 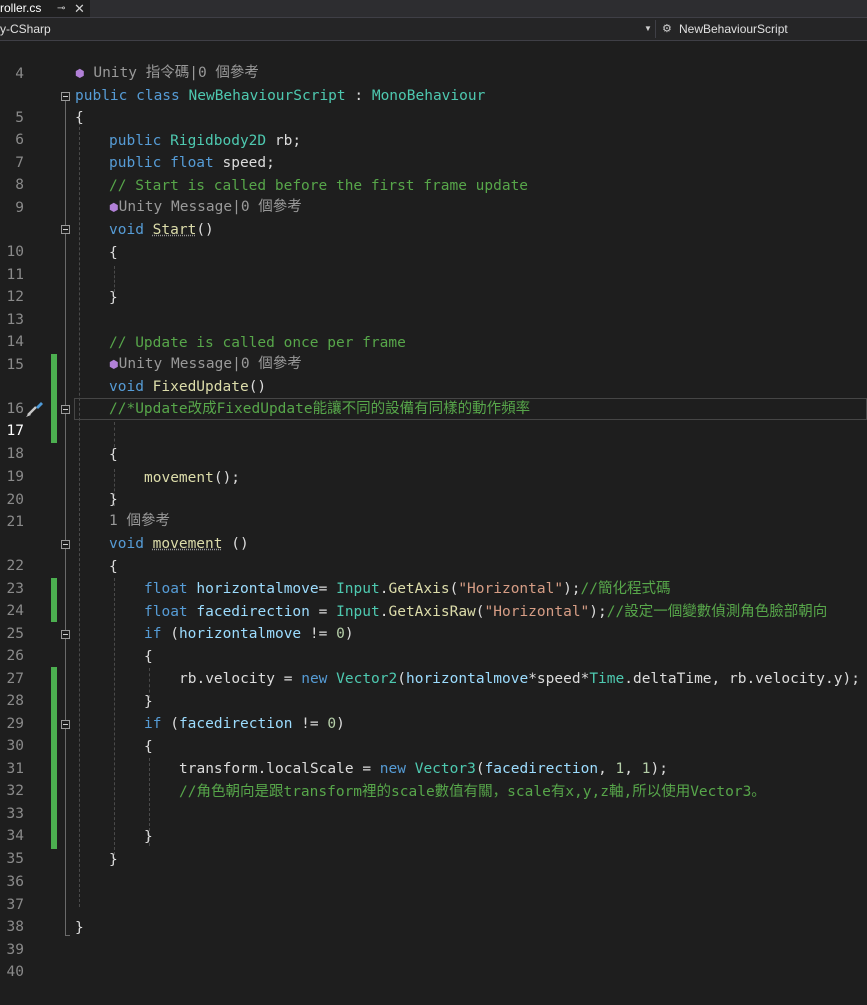 I want to click on code-text: public Rigidbody2D rb;, so click(x=205, y=141).